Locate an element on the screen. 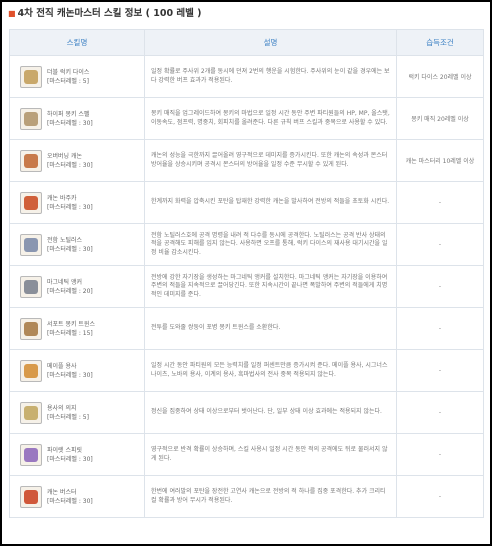  column-header-description: 설명 is located at coordinates (270, 42).